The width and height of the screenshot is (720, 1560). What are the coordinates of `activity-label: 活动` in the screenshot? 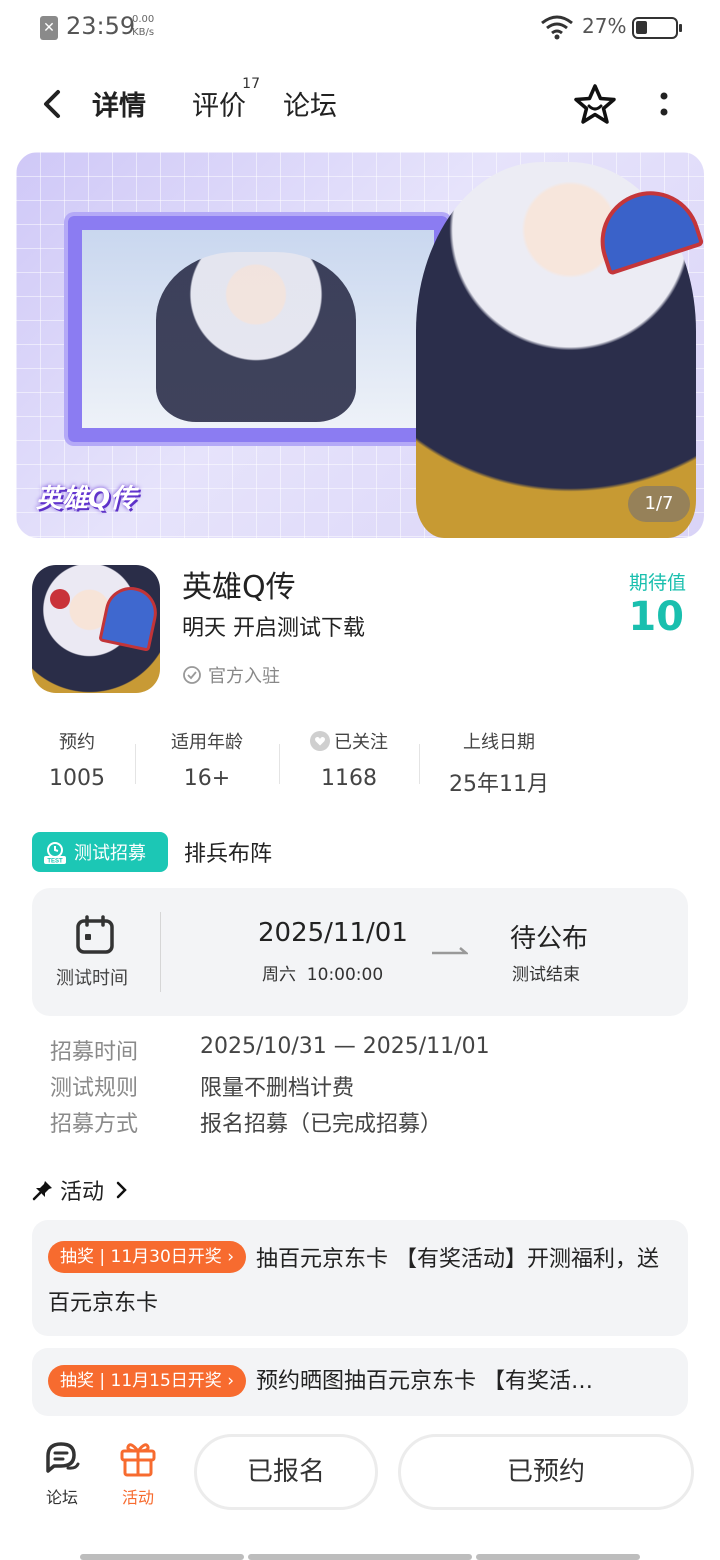 It's located at (137, 1497).